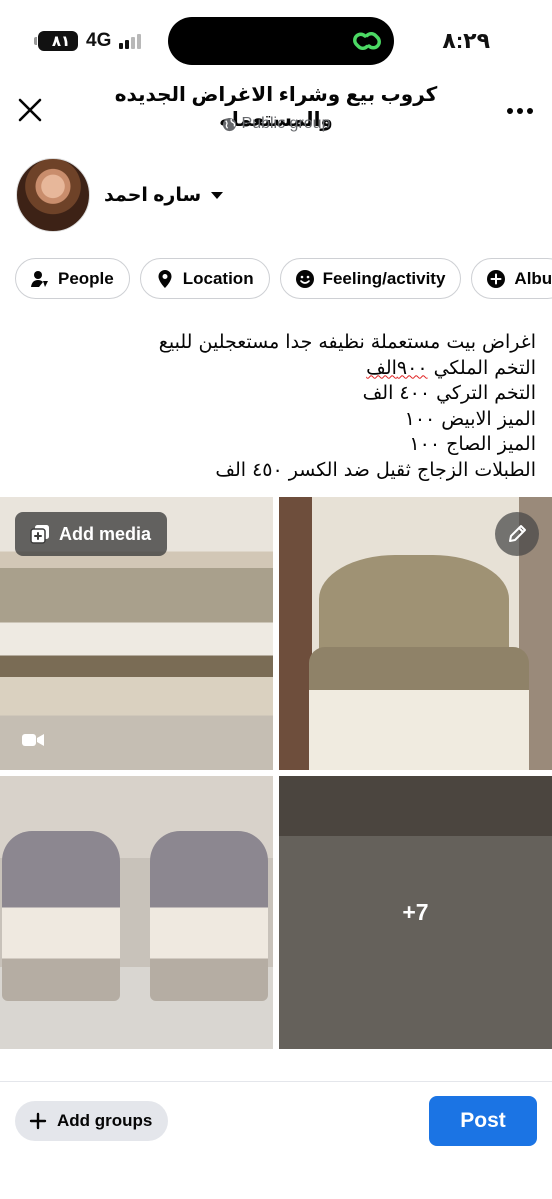 The image size is (552, 1199). Describe the element at coordinates (466, 40) in the screenshot. I see `clock: ٨:٢٩` at that location.